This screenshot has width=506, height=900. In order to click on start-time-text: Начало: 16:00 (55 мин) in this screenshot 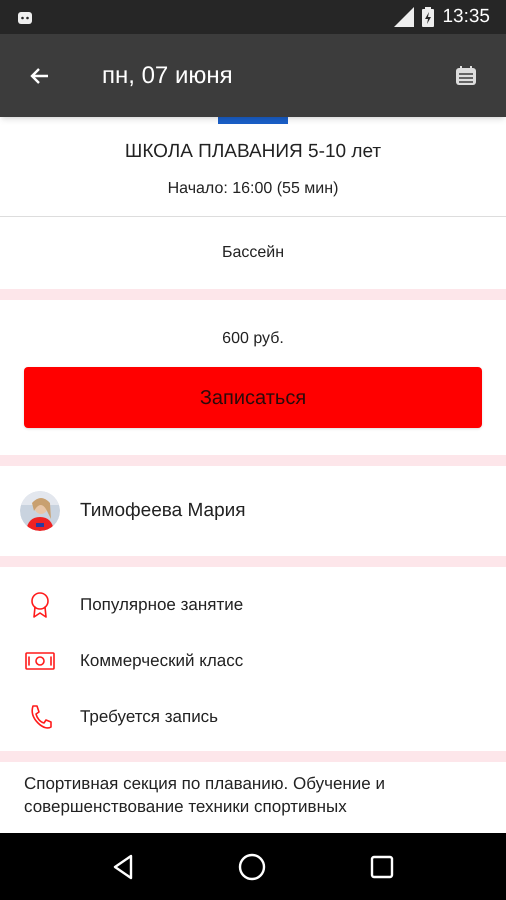, I will do `click(253, 188)`.